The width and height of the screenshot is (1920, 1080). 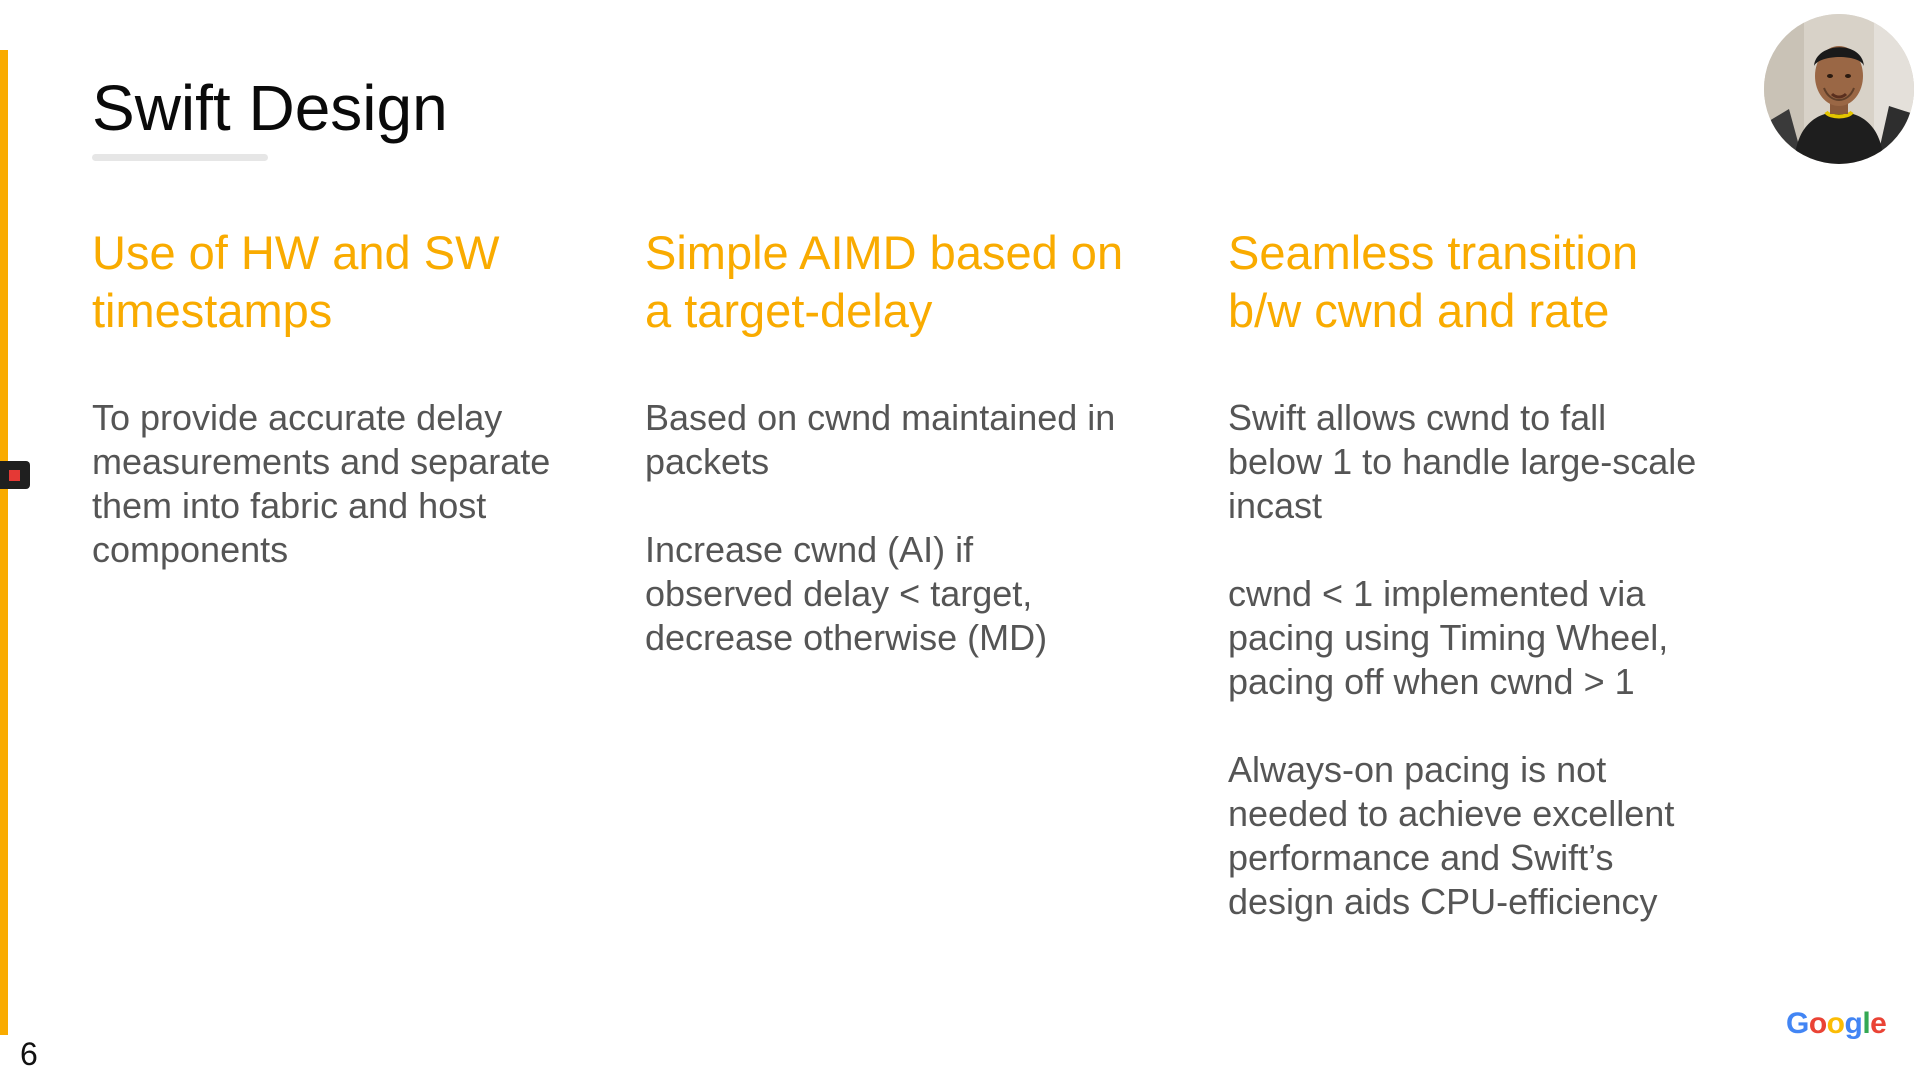 What do you see at coordinates (880, 439) in the screenshot?
I see `column-paragraph: Based on cwnd maintained in packets` at bounding box center [880, 439].